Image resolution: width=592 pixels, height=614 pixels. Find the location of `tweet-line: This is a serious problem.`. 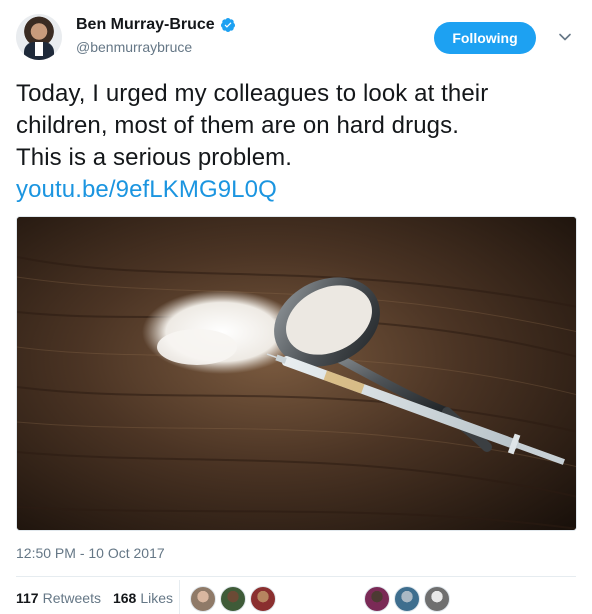

tweet-line: This is a serious problem. is located at coordinates (154, 157).